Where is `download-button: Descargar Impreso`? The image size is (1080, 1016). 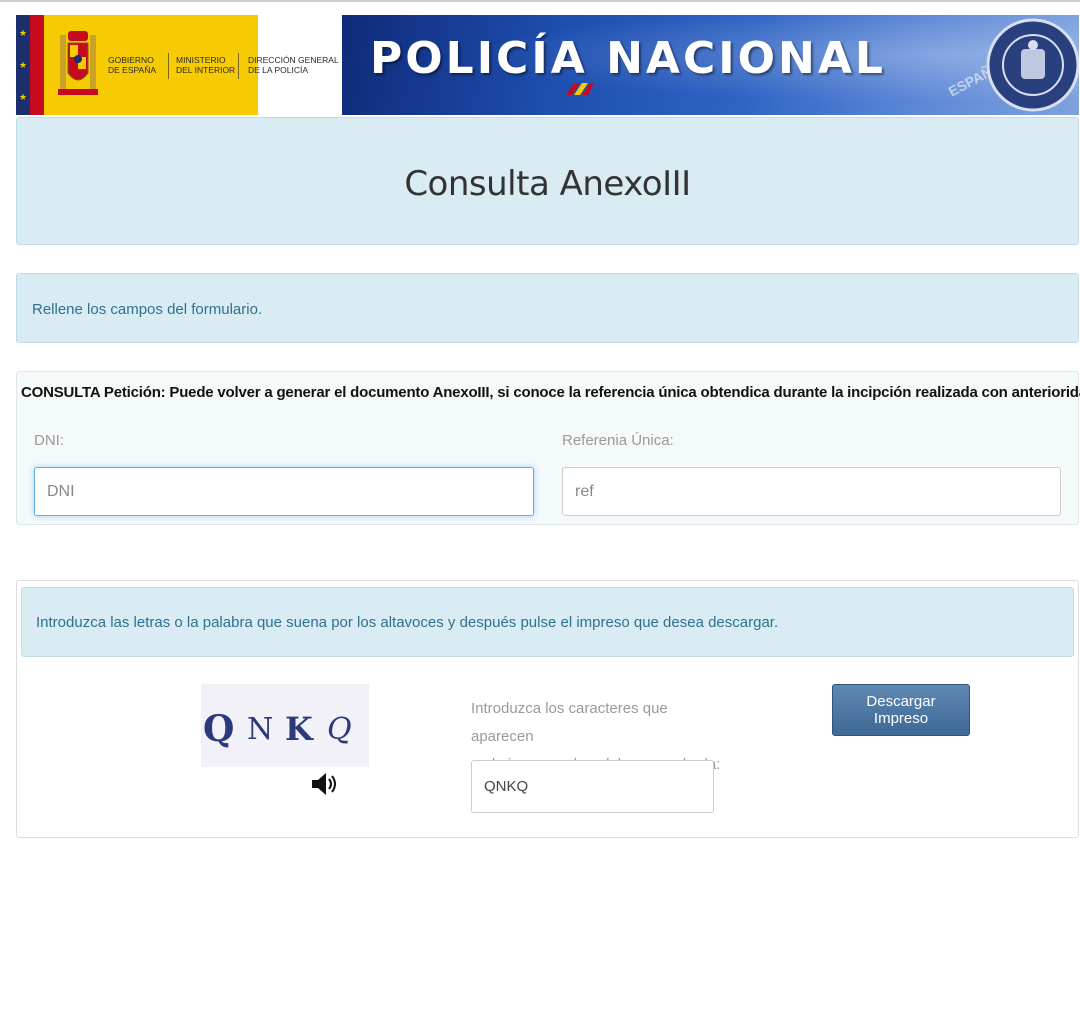
download-button: Descargar Impreso is located at coordinates (901, 710).